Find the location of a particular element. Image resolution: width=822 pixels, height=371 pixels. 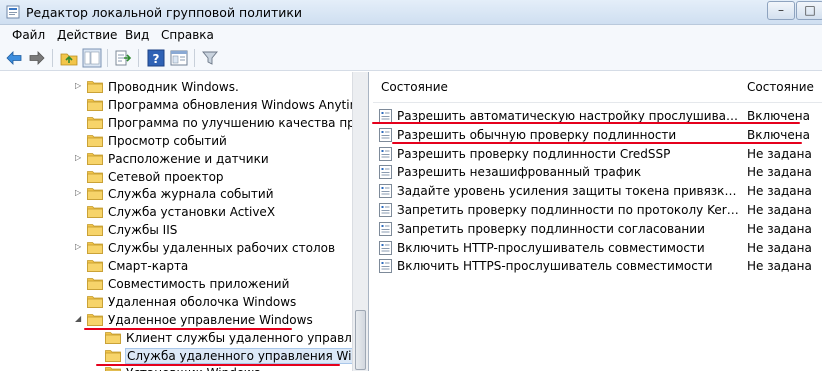

scrollbar-thumb is located at coordinates (360, 340).